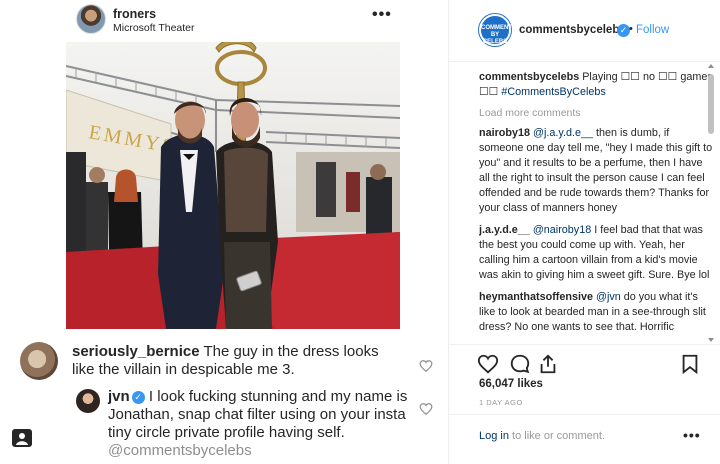 The image size is (720, 464). Describe the element at coordinates (562, 230) in the screenshot. I see `comment-mention: @nairoby18` at that location.